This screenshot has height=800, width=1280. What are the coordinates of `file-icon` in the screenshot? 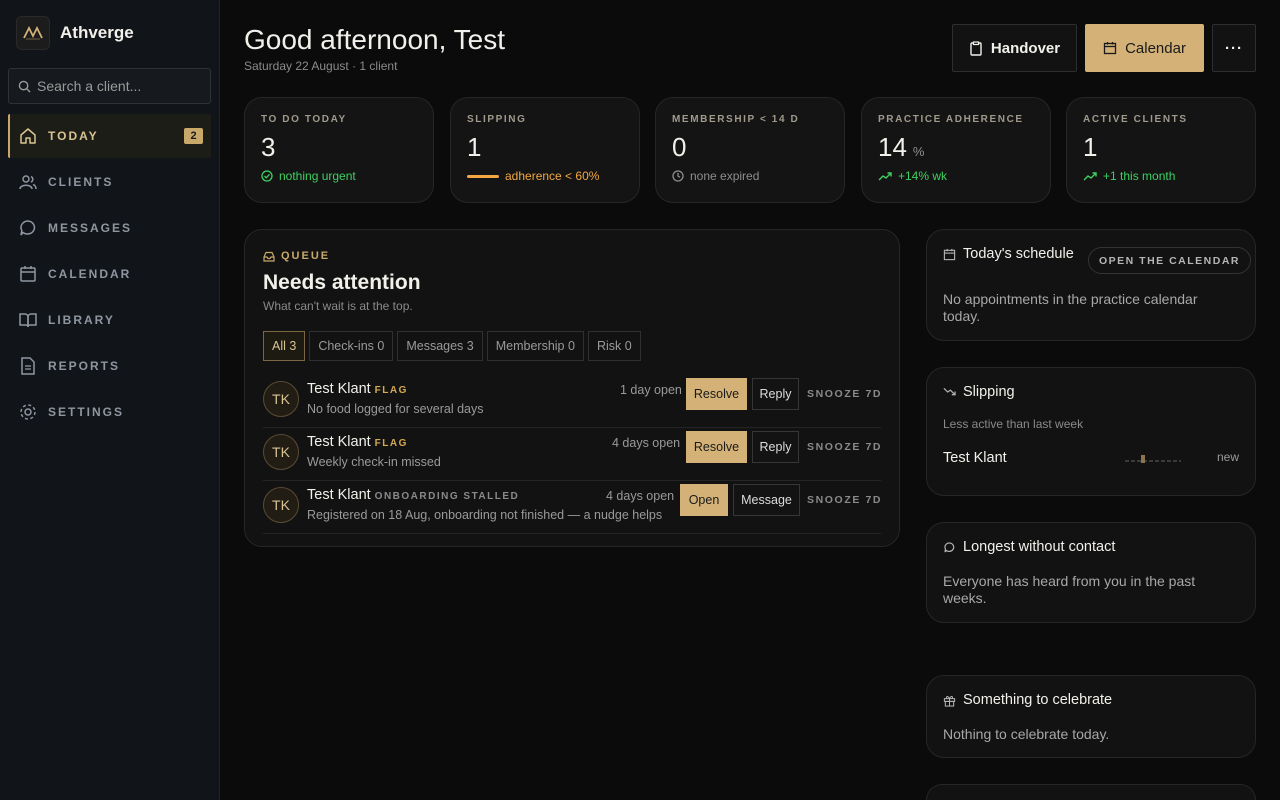 It's located at (28, 366).